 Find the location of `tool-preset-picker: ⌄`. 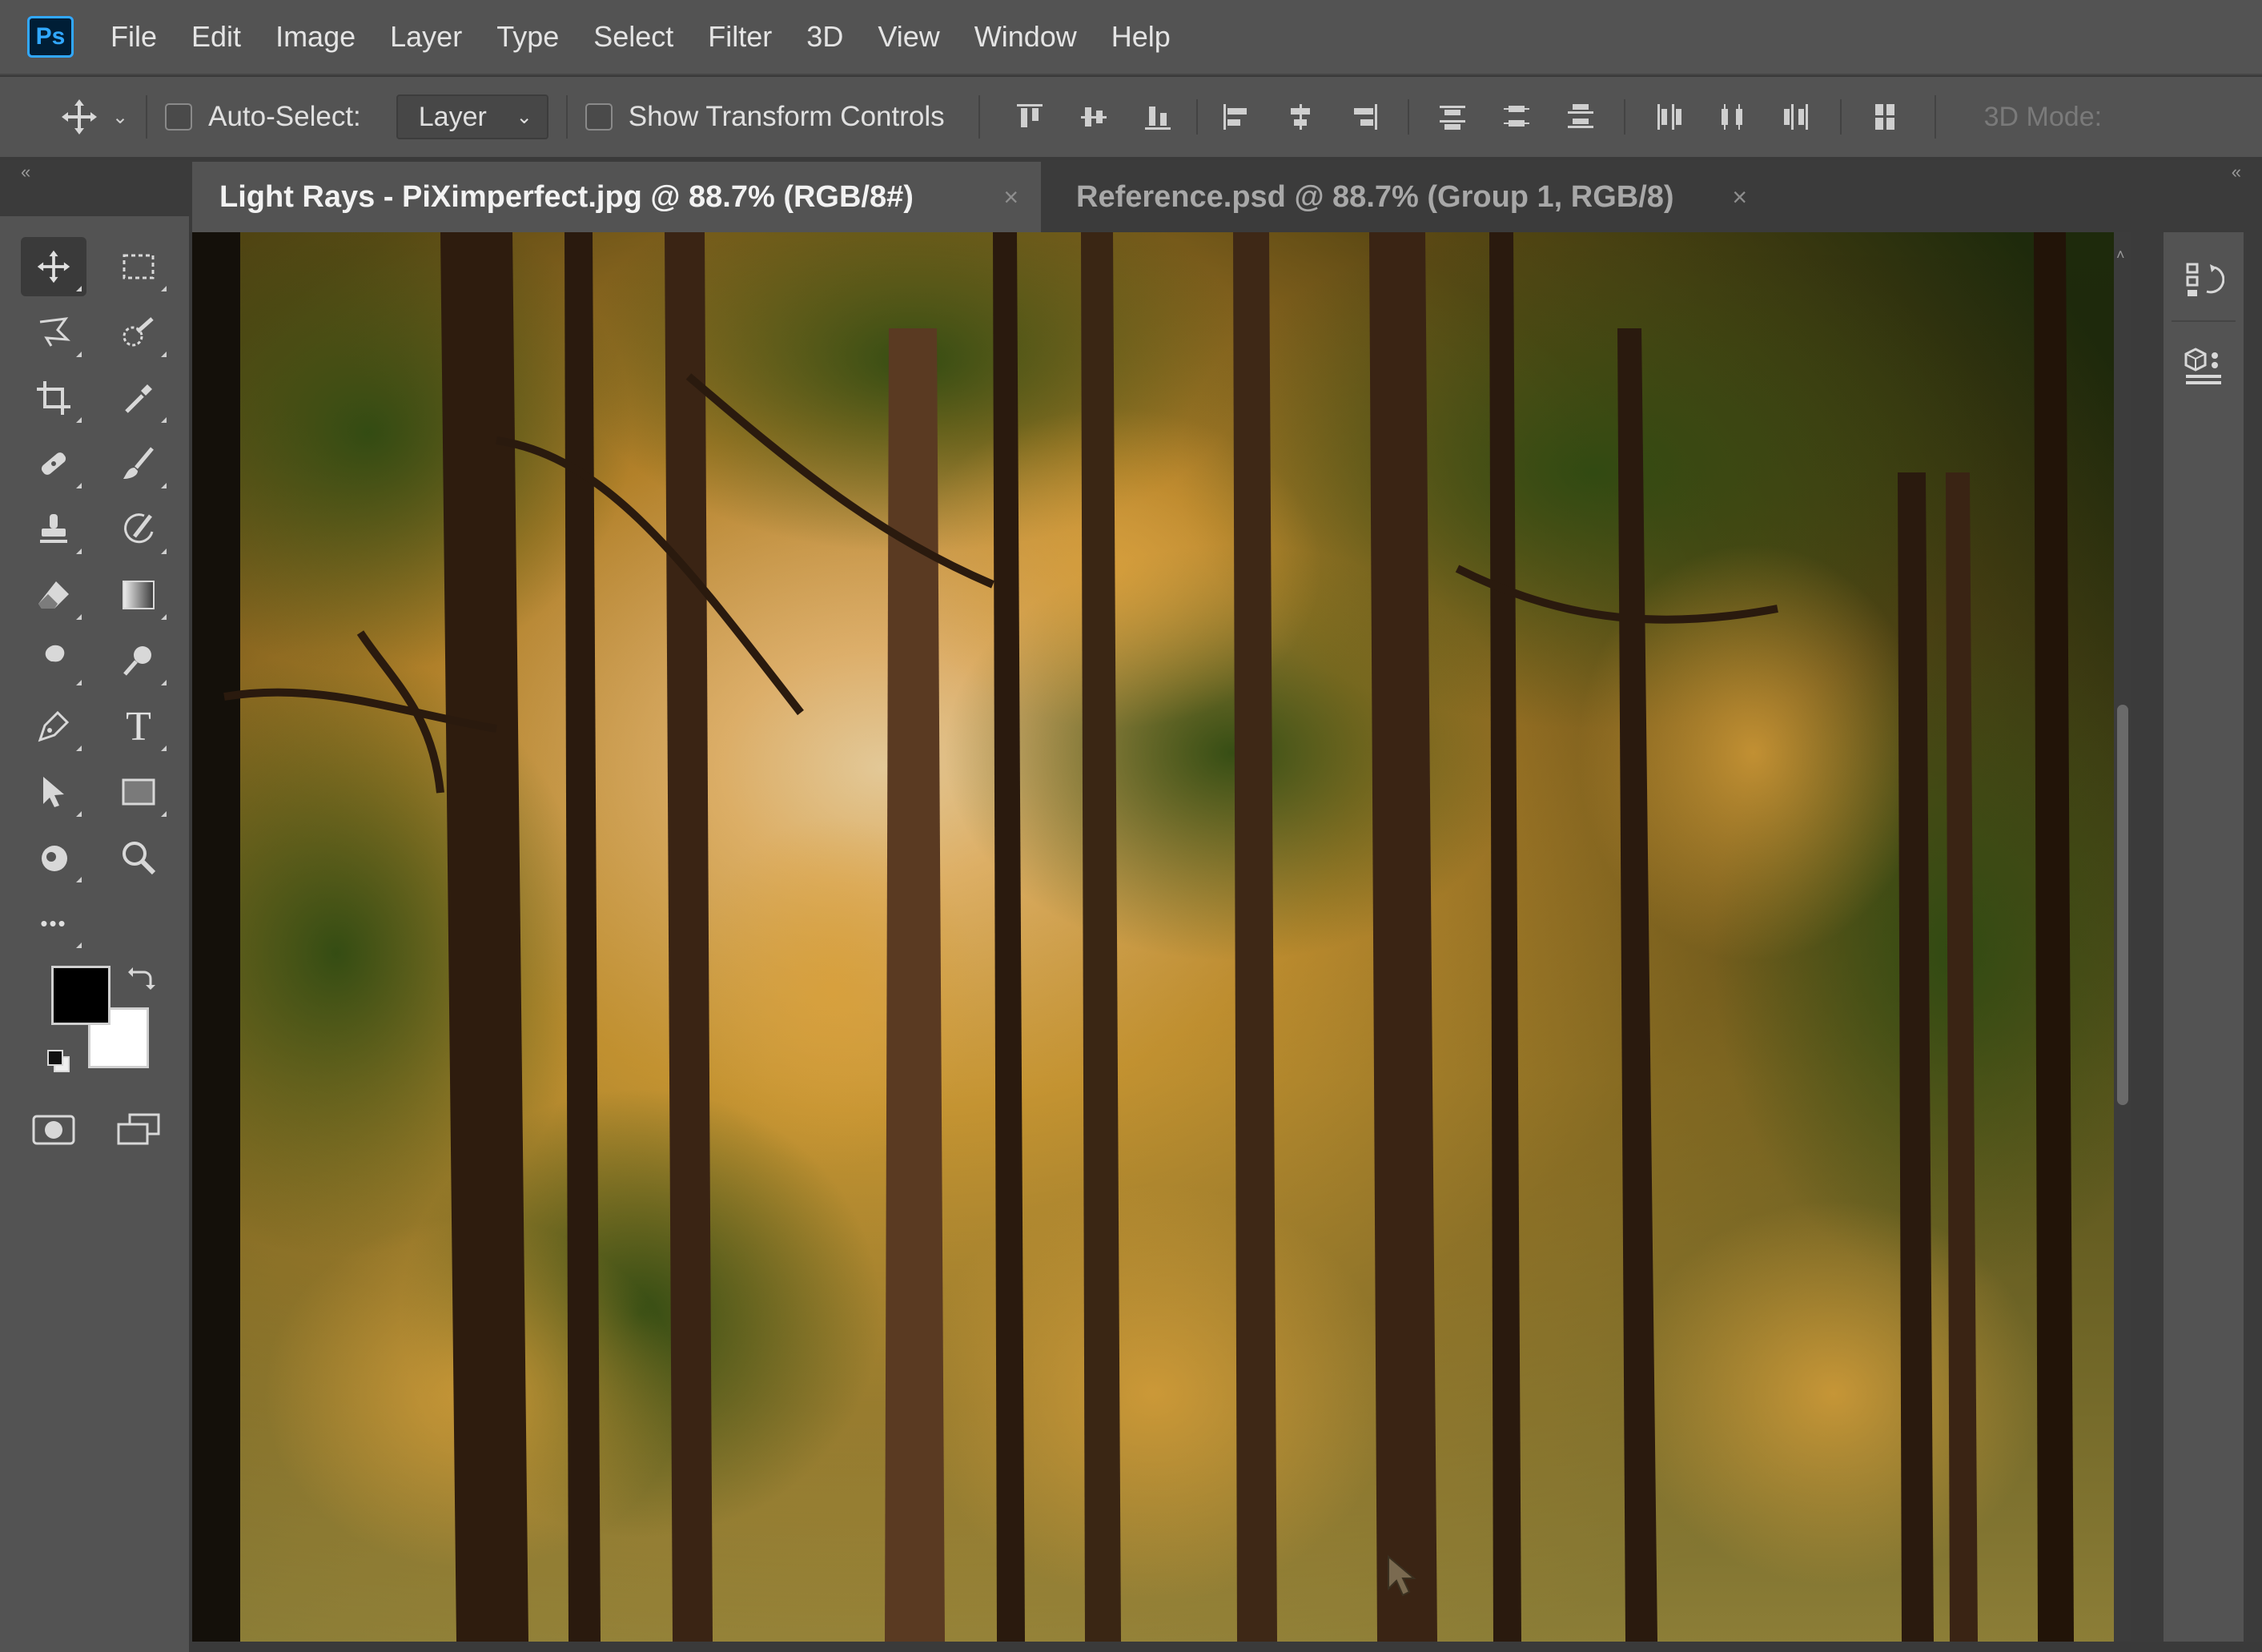

tool-preset-picker: ⌄ is located at coordinates (93, 117).